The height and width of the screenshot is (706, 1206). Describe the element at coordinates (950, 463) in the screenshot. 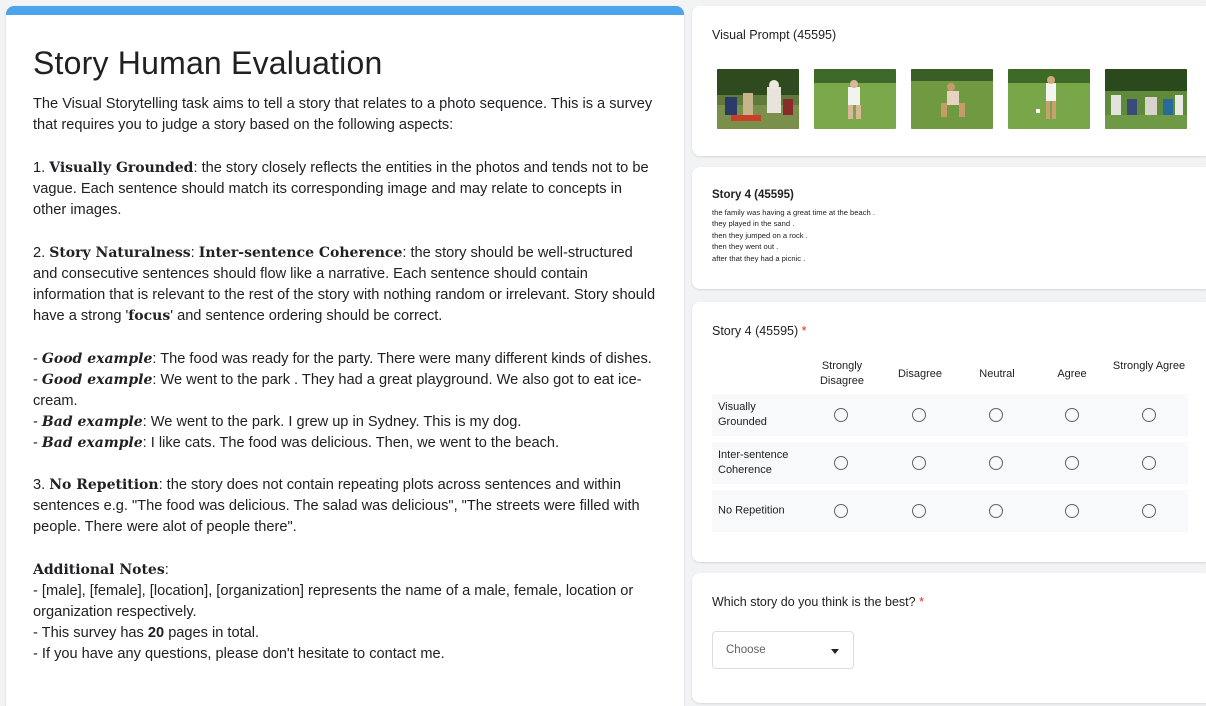

I see `grid-row-coherence: Inter-sentence Coherence` at that location.